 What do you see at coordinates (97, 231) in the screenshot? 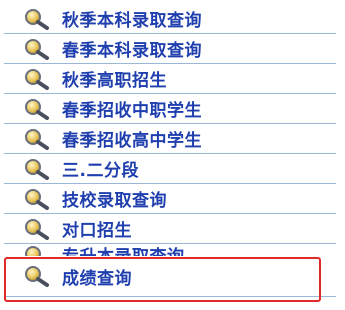
I see `menu-item-label: 对口招生` at bounding box center [97, 231].